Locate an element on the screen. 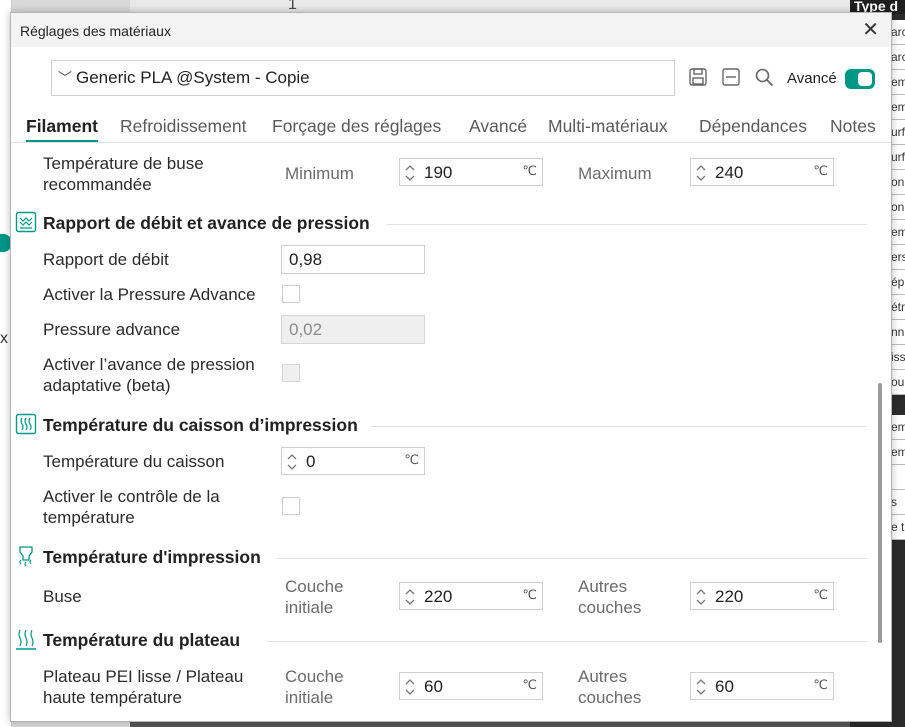 The width and height of the screenshot is (905, 727). close-icon: ✕ is located at coordinates (870, 30).